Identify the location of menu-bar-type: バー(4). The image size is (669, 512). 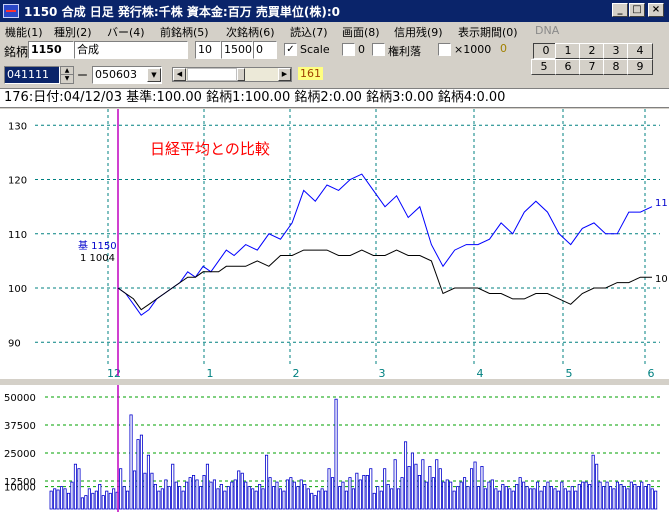
(126, 32).